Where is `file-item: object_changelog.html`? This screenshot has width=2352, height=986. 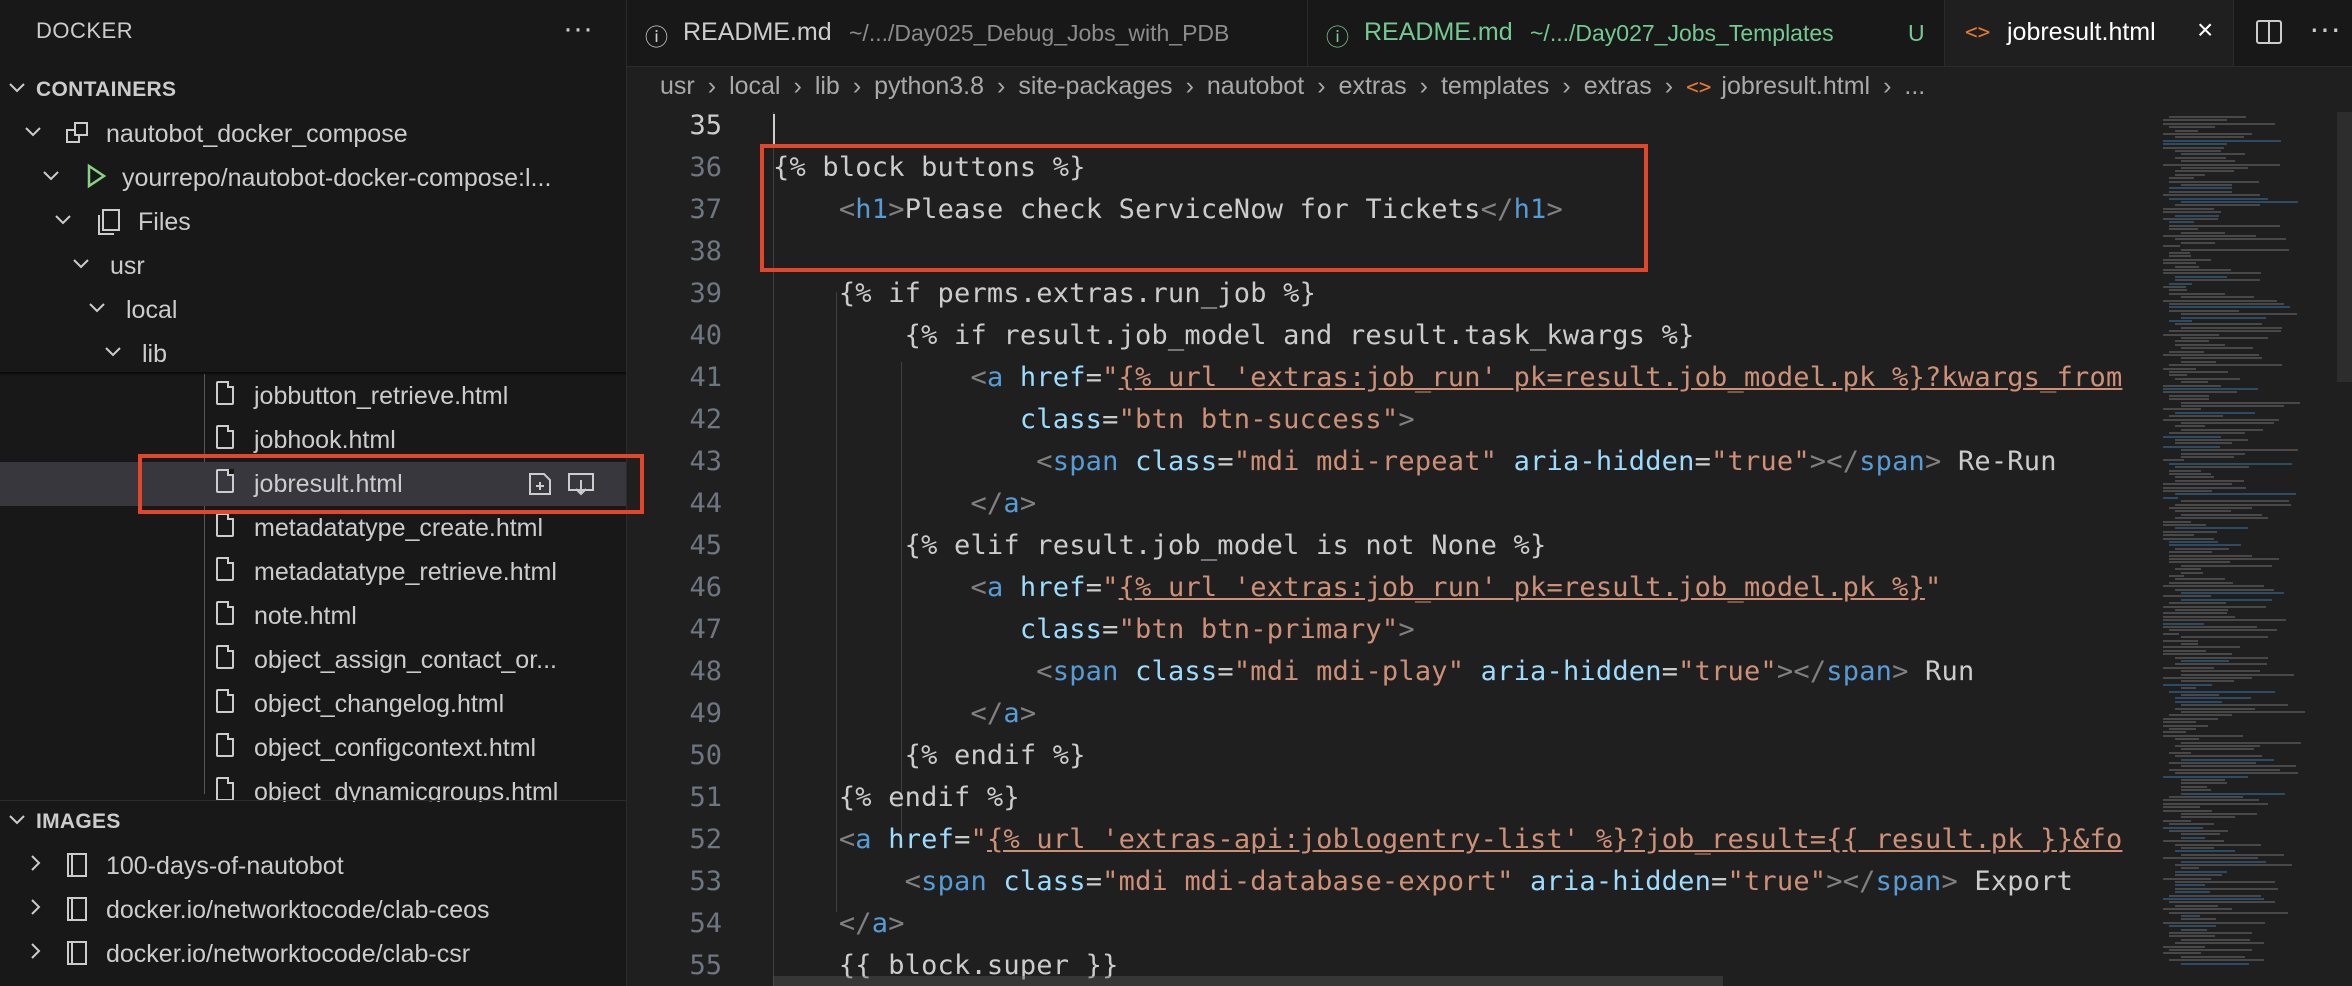
file-item: object_changelog.html is located at coordinates (313, 704).